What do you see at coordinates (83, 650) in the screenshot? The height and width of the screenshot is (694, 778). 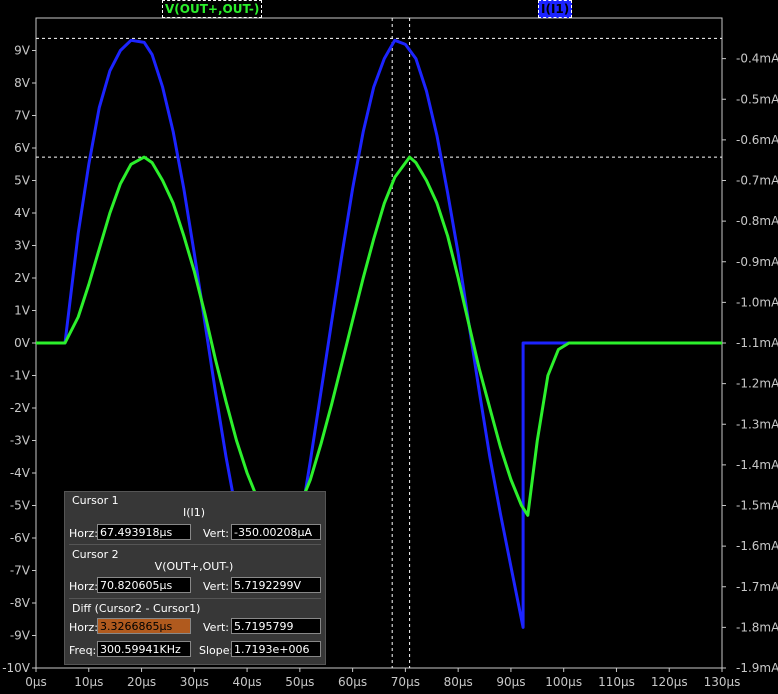 I see `diff-freq-label: Freq:` at bounding box center [83, 650].